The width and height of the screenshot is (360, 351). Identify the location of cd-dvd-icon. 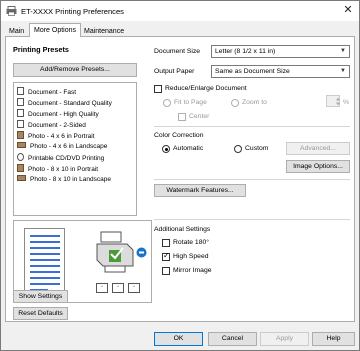
(20, 157).